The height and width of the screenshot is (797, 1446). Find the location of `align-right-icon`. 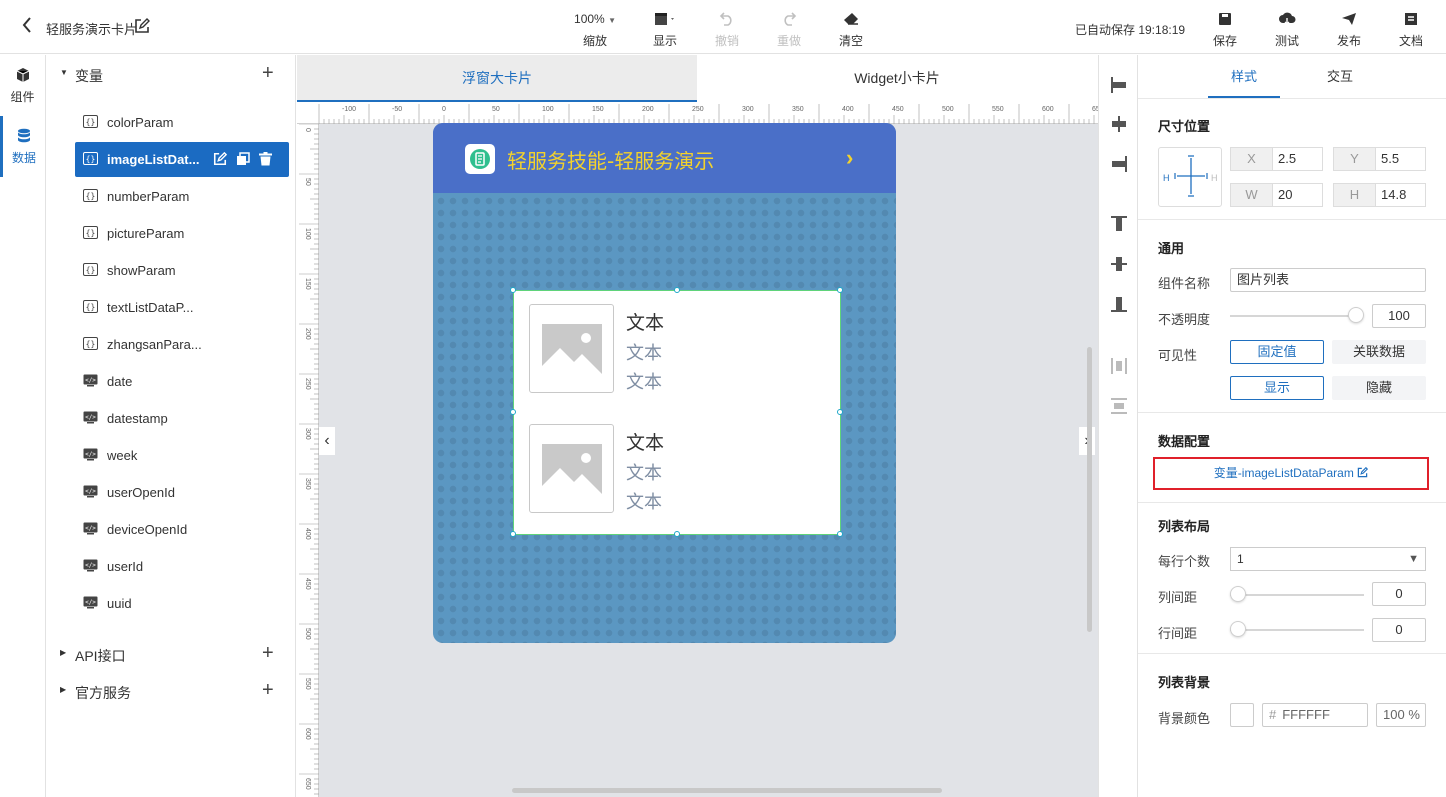

align-right-icon is located at coordinates (1119, 164).